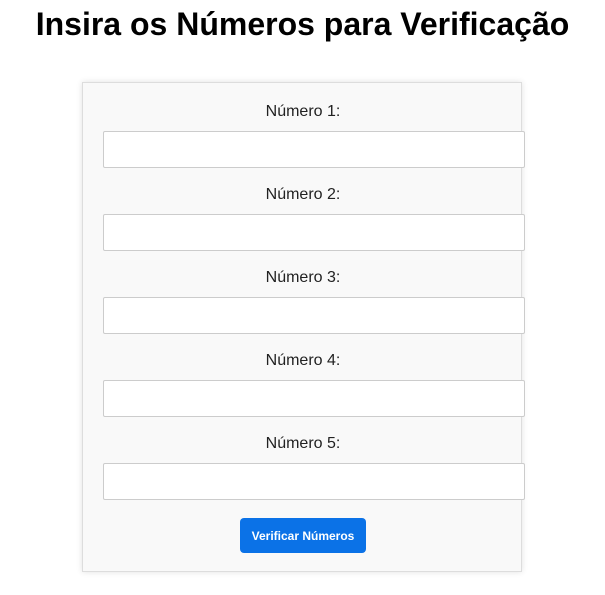  I want to click on number-5-label: Número 5:, so click(303, 443).